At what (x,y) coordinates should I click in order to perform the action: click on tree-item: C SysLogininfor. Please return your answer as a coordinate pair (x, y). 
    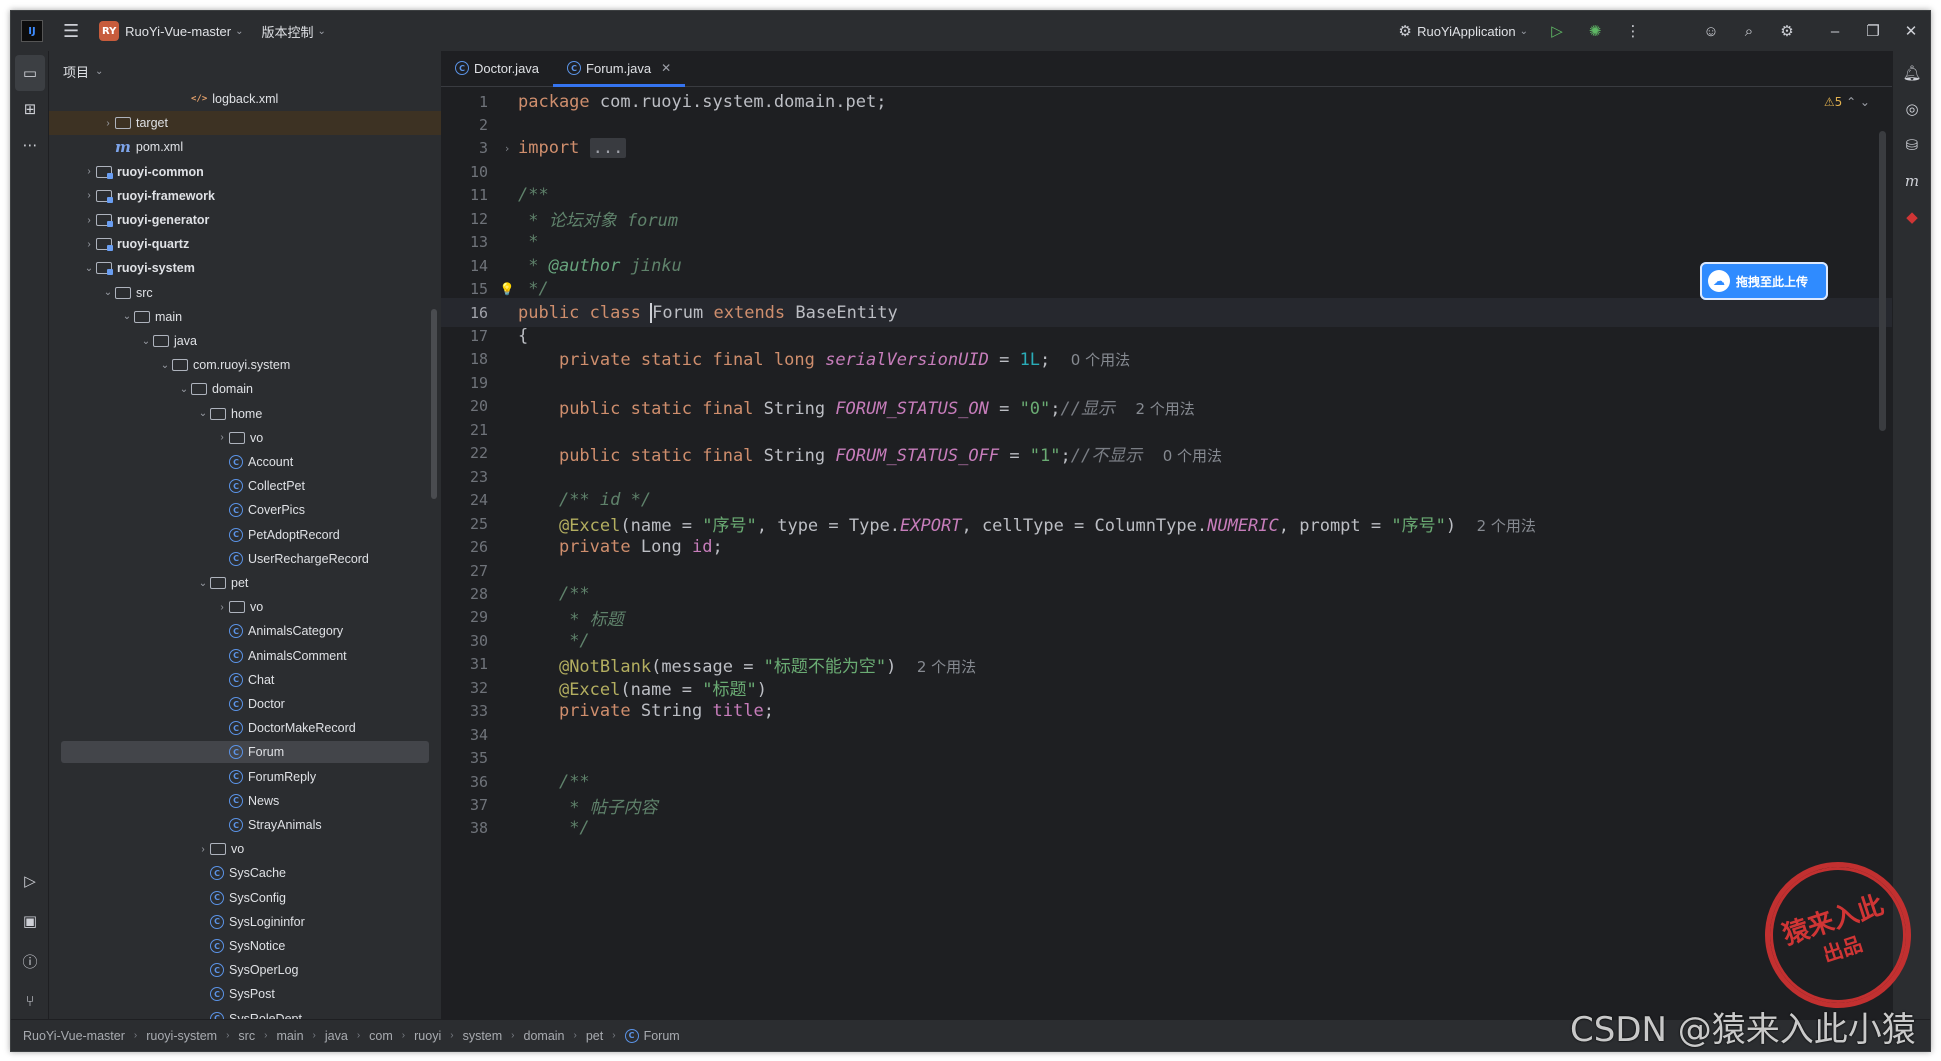
    Looking at the image, I should click on (245, 922).